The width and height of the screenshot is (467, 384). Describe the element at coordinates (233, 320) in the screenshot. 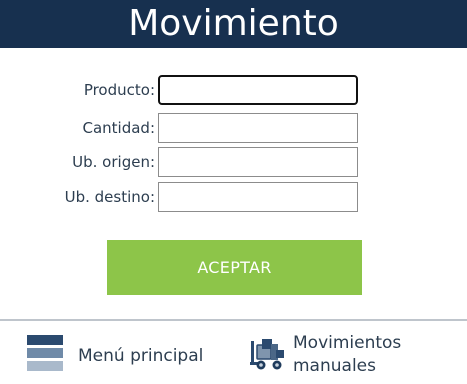

I see `footer-divider` at that location.